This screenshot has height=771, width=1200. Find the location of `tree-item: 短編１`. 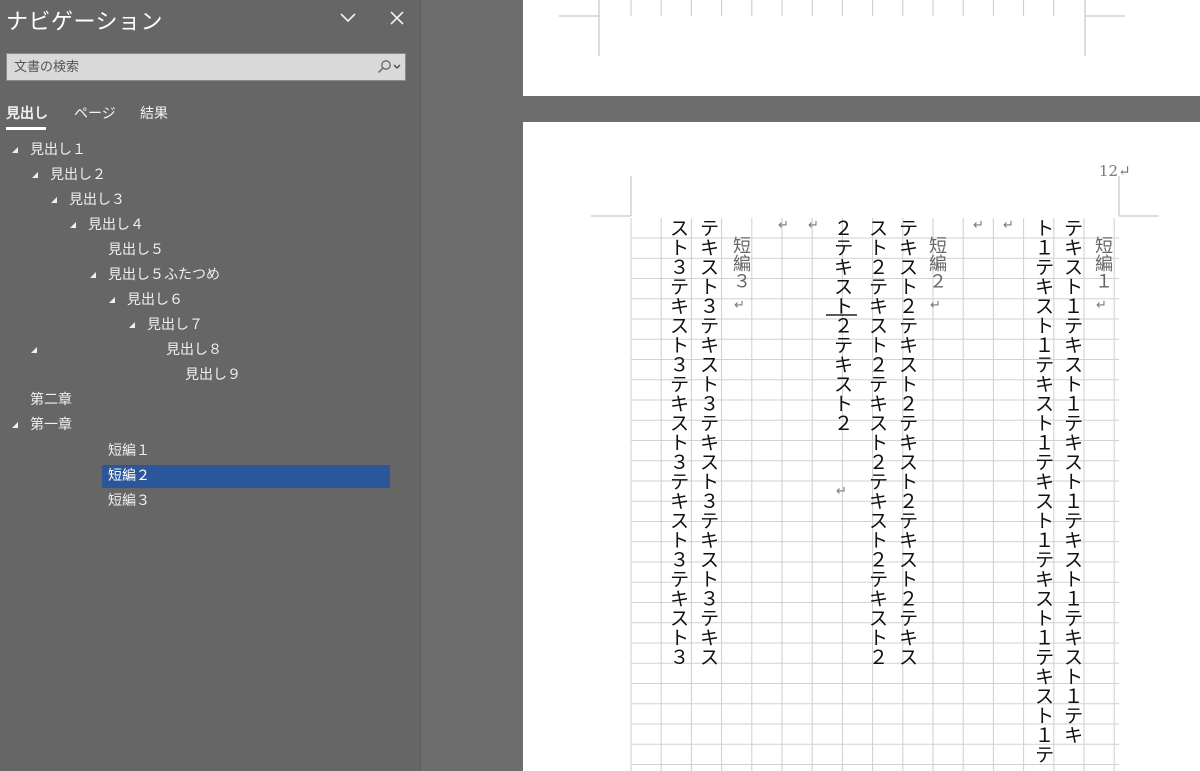

tree-item: 短編１ is located at coordinates (129, 451).